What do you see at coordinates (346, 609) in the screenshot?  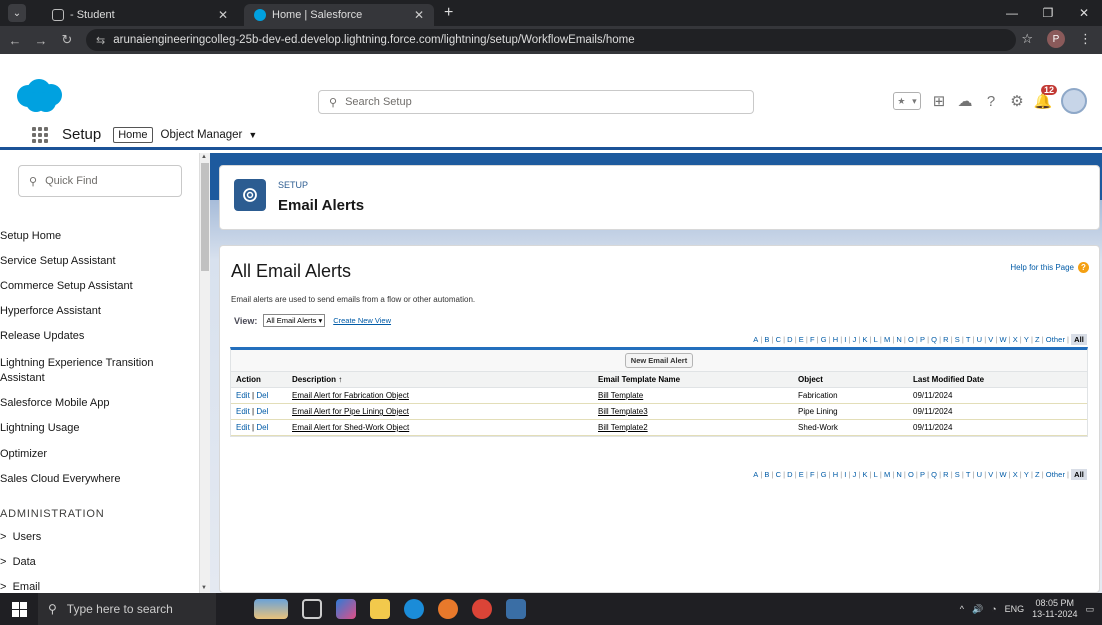 I see `copilot-icon` at bounding box center [346, 609].